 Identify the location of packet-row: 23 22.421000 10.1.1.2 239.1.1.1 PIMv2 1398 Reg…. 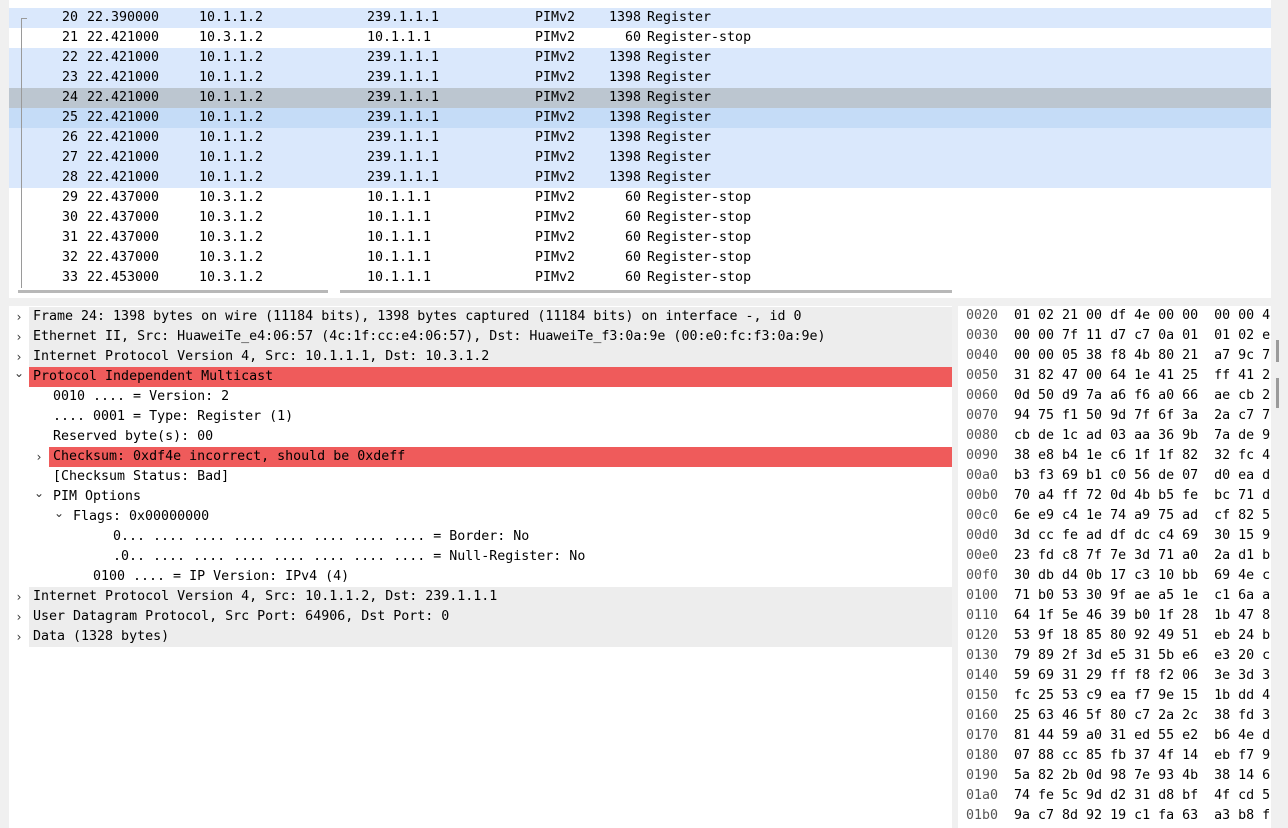
(640, 78).